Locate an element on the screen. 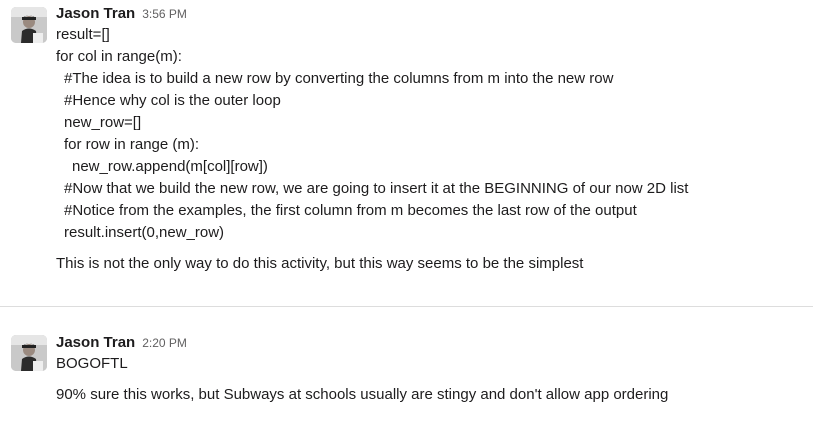 Image resolution: width=813 pixels, height=422 pixels. message-header: Jason Tran 3:56 PM is located at coordinates (121, 15).